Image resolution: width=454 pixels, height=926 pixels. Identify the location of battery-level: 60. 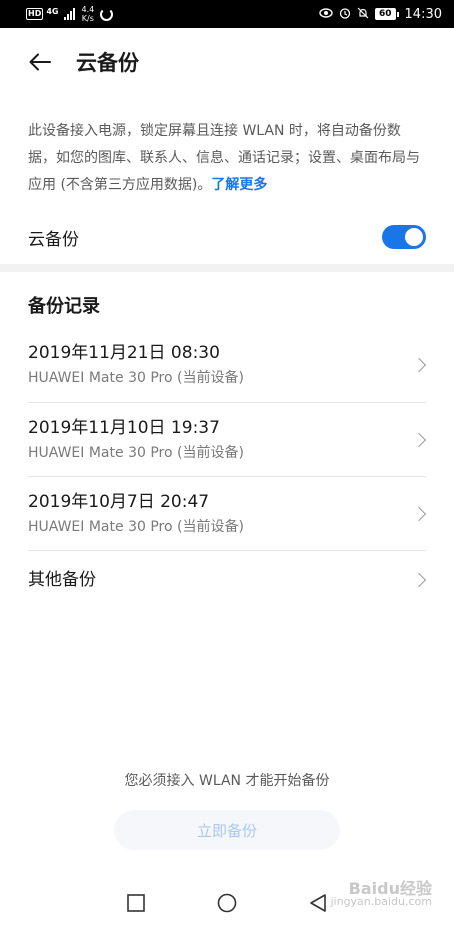
(385, 14).